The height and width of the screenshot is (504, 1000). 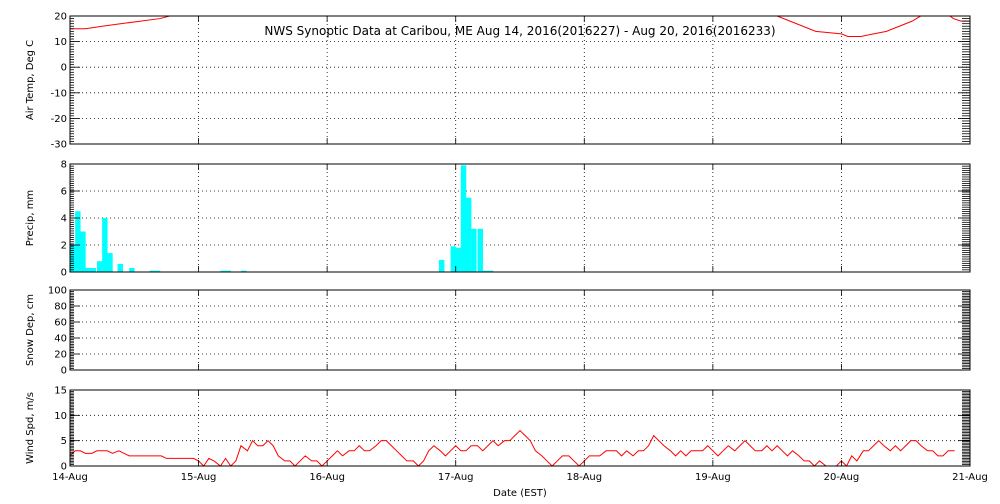 What do you see at coordinates (64, 219) in the screenshot?
I see `y-tick-label: 4` at bounding box center [64, 219].